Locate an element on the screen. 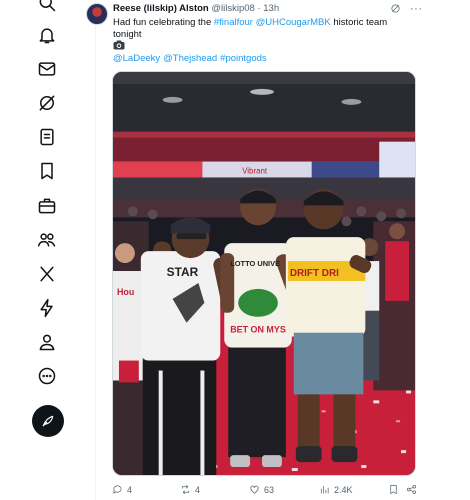 The width and height of the screenshot is (470, 500). tweet-text-prefix: Had fun celebrating the is located at coordinates (163, 22).